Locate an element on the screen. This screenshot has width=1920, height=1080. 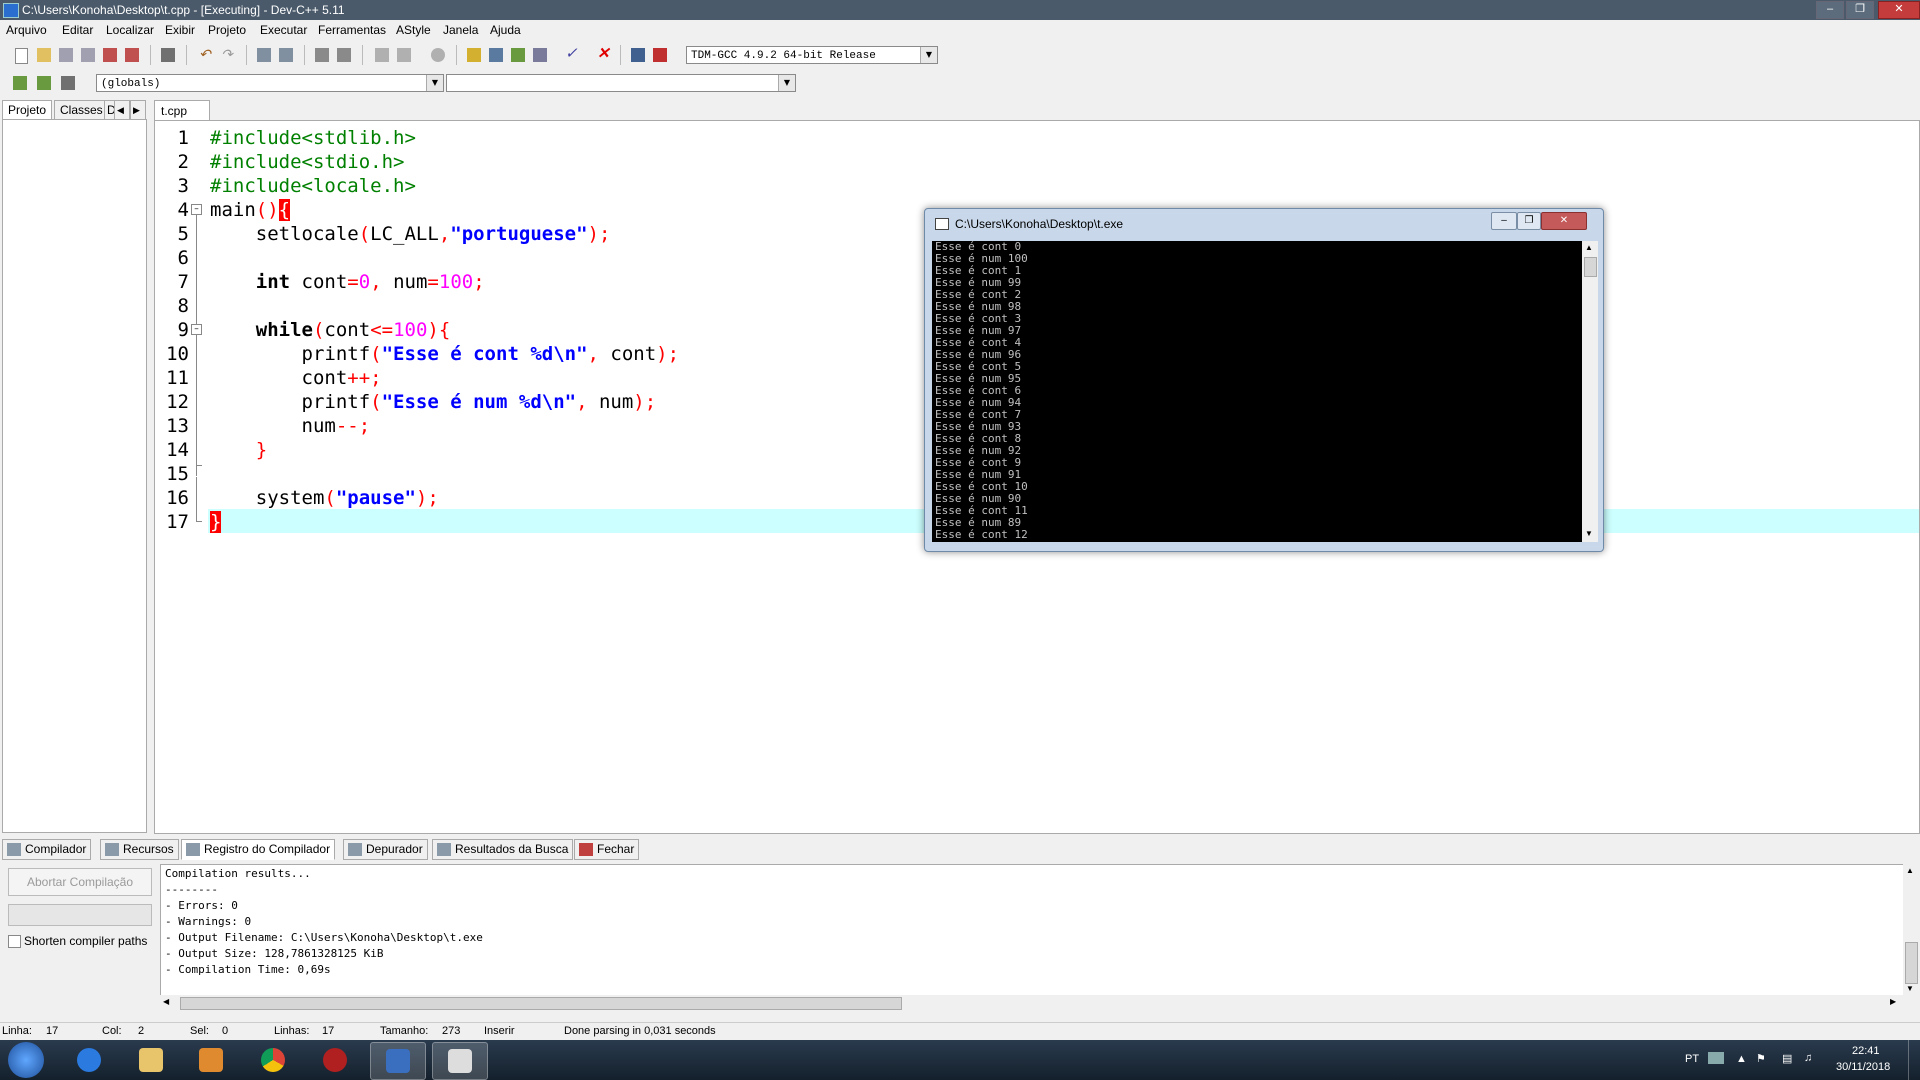
network-icon: ▤ is located at coordinates (1787, 1058).